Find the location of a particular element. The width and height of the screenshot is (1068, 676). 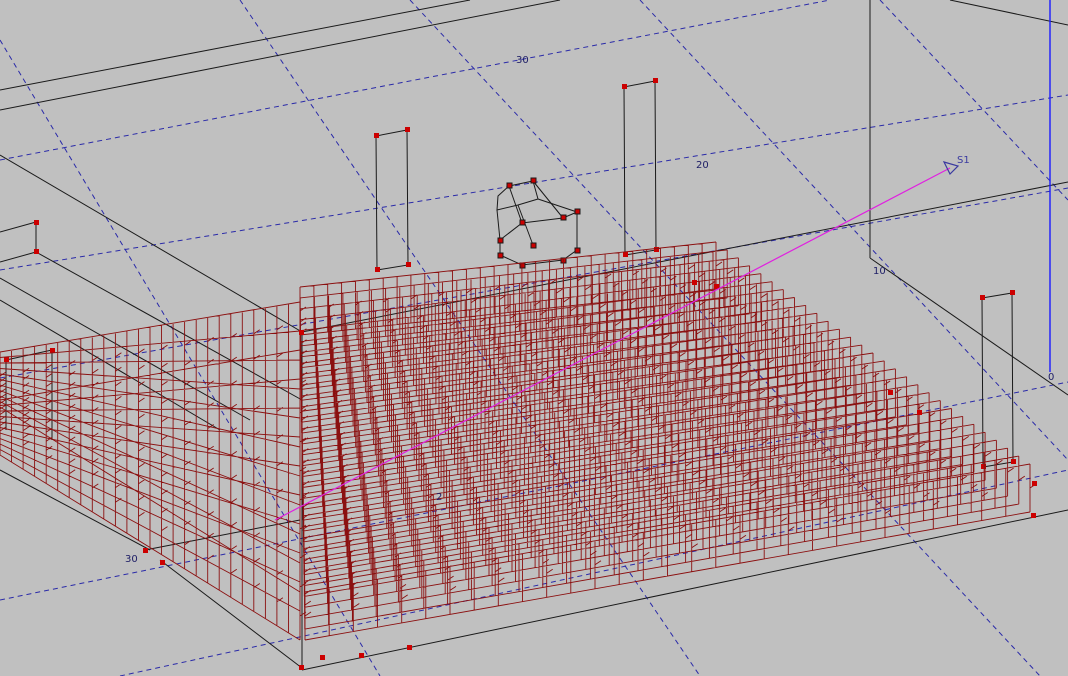

grid-label-10: 10 is located at coordinates (879, 271).